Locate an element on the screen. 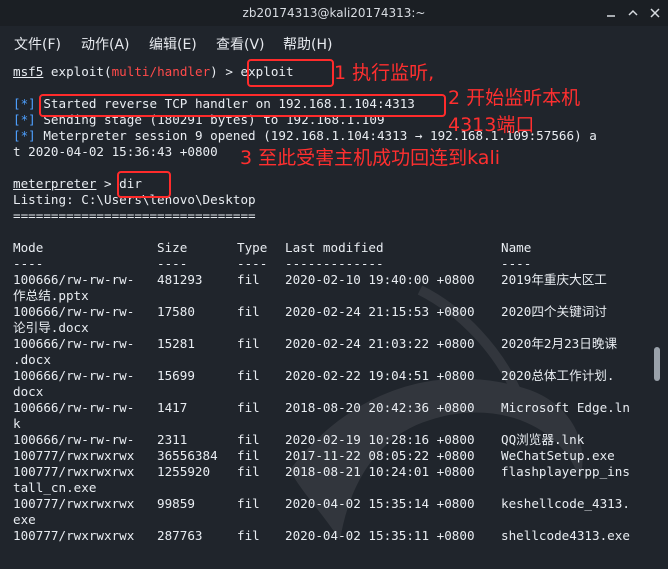 The image size is (668, 569). maximize-icon is located at coordinates (633, 13).